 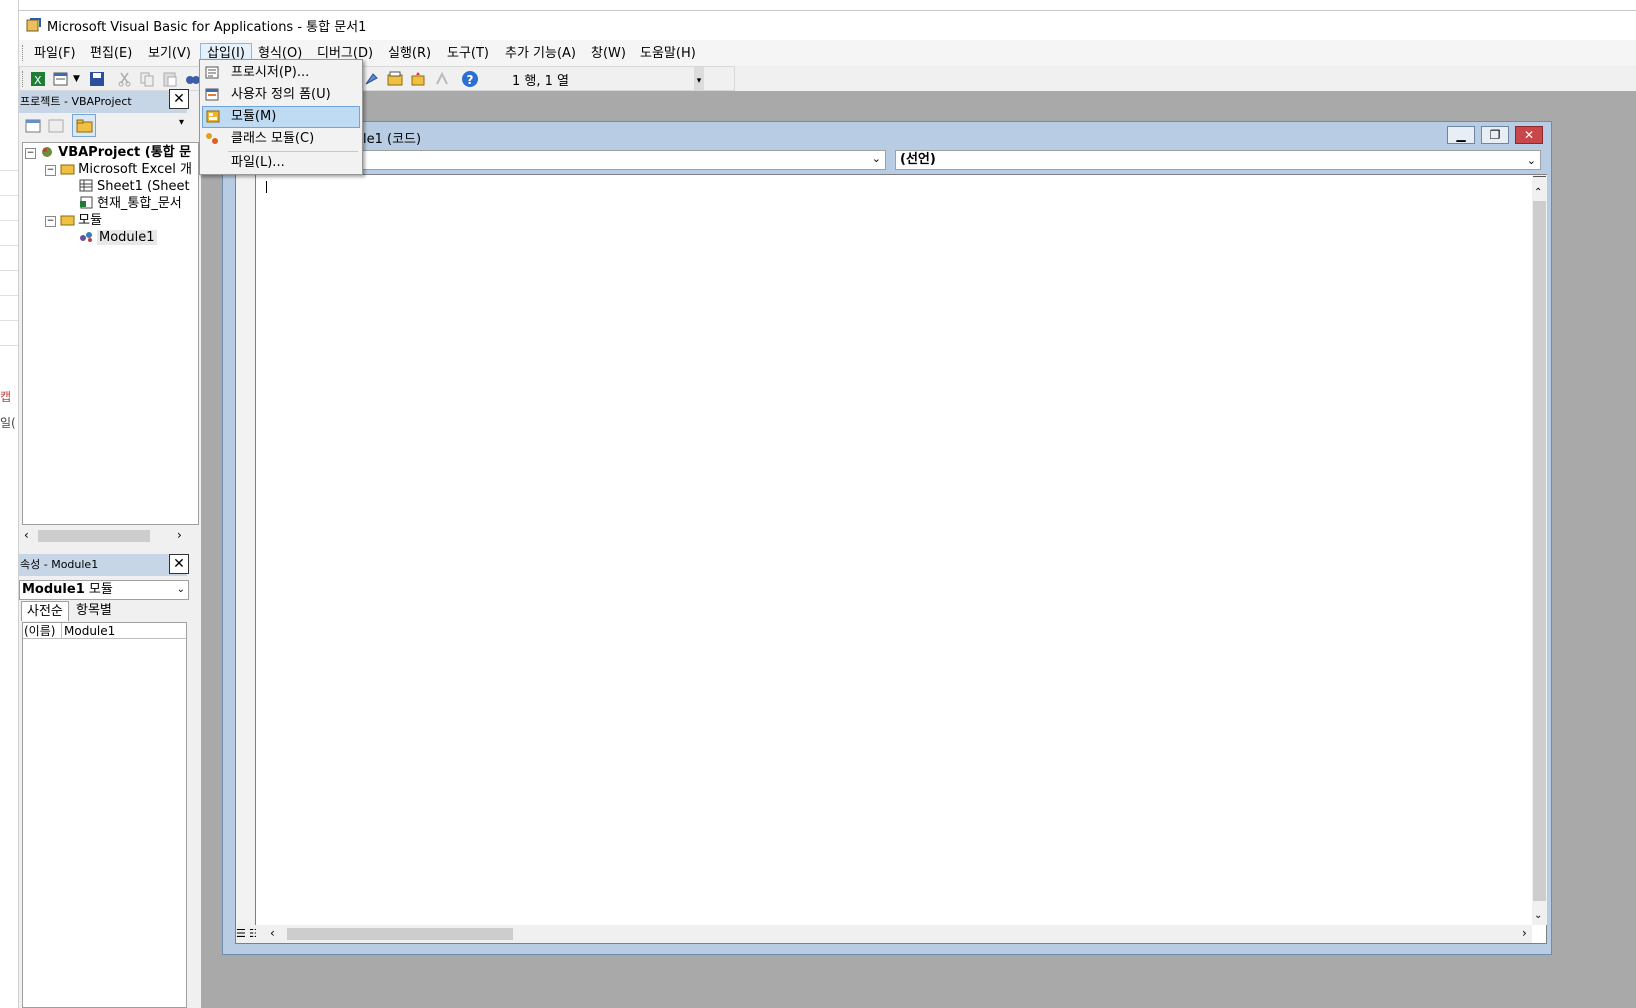 What do you see at coordinates (181, 122) in the screenshot?
I see `pane-toolbar-overflow-icon: ▾` at bounding box center [181, 122].